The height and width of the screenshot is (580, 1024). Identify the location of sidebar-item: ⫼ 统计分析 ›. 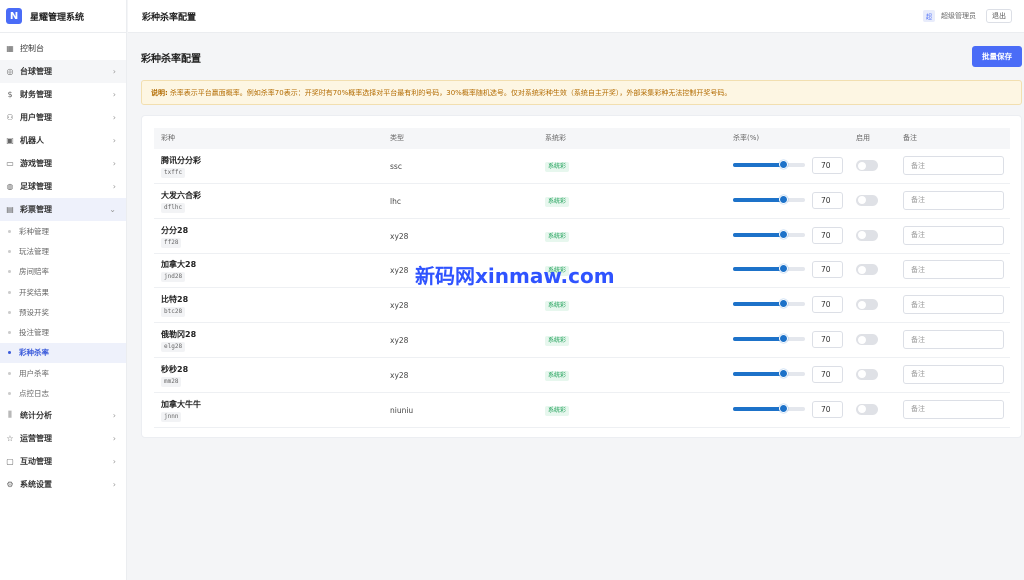
(63, 415).